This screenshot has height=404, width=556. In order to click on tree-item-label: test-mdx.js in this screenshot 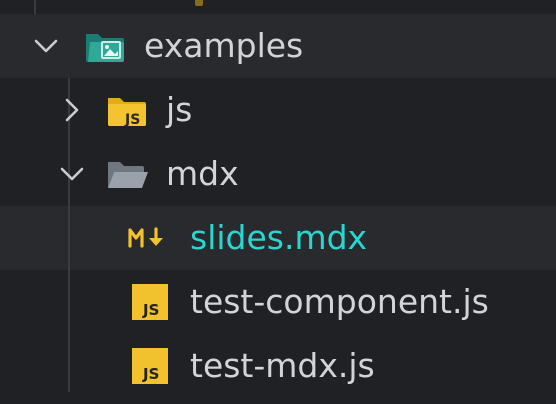, I will do `click(282, 365)`.